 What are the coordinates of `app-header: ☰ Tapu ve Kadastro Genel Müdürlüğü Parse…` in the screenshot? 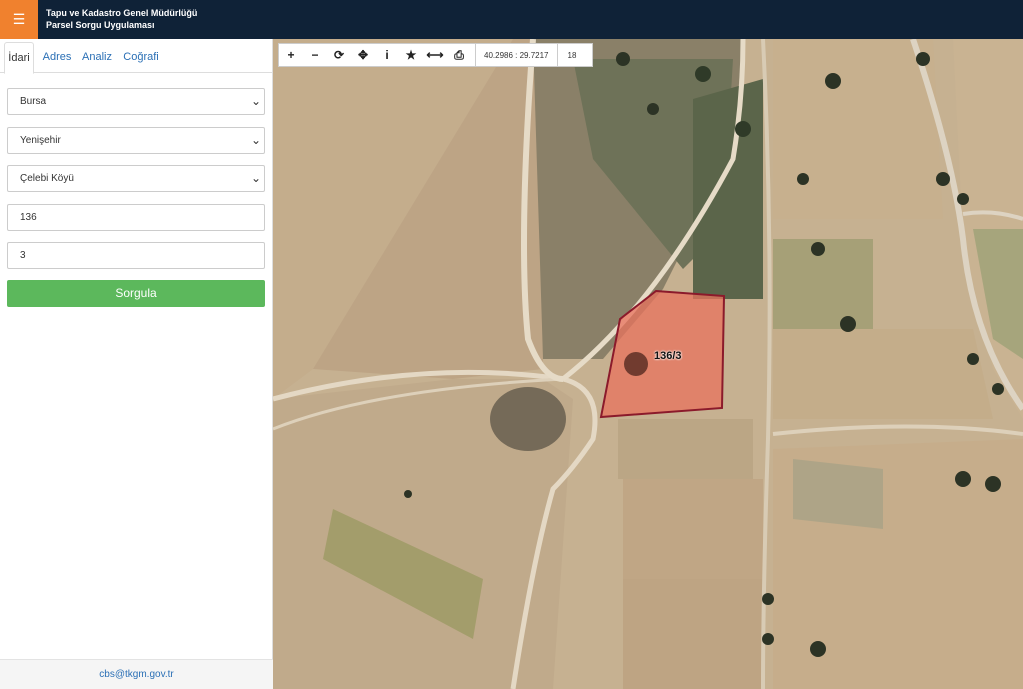 It's located at (511, 19).